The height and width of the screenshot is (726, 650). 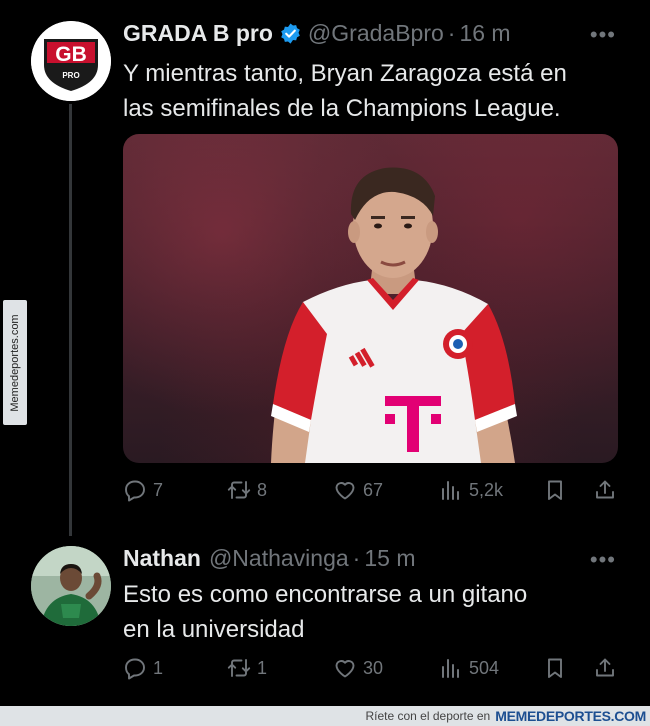 I want to click on tweet1-time: 16 m, so click(x=484, y=33).